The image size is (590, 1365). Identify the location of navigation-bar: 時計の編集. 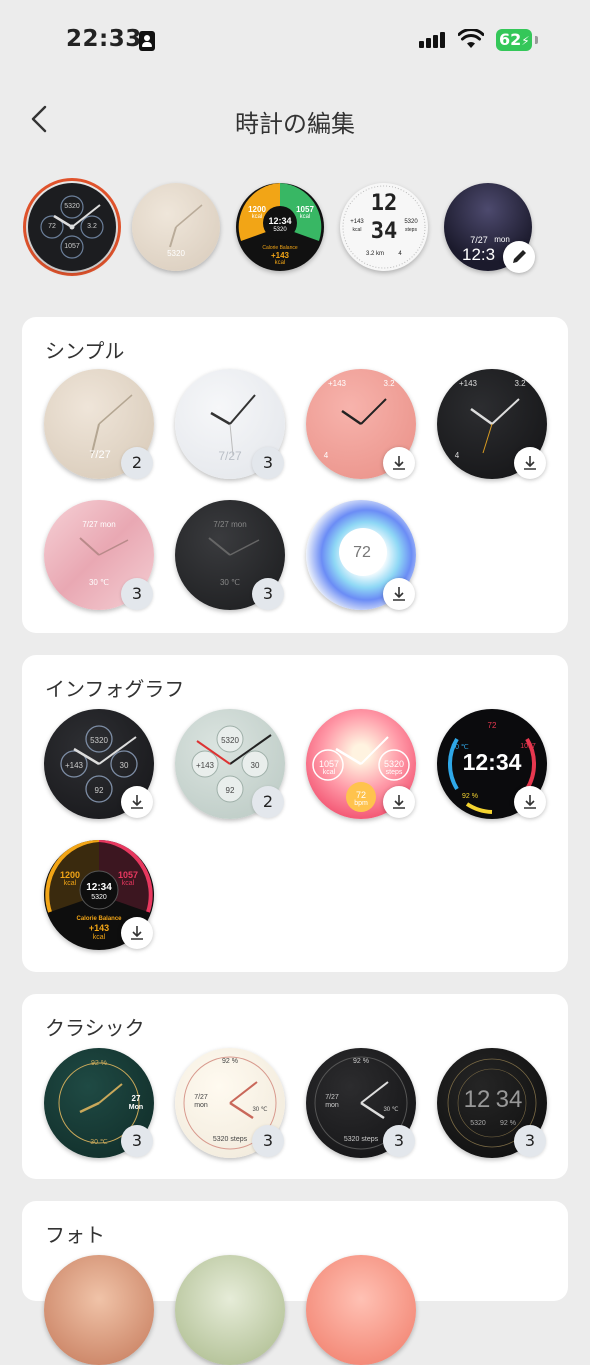
(295, 118).